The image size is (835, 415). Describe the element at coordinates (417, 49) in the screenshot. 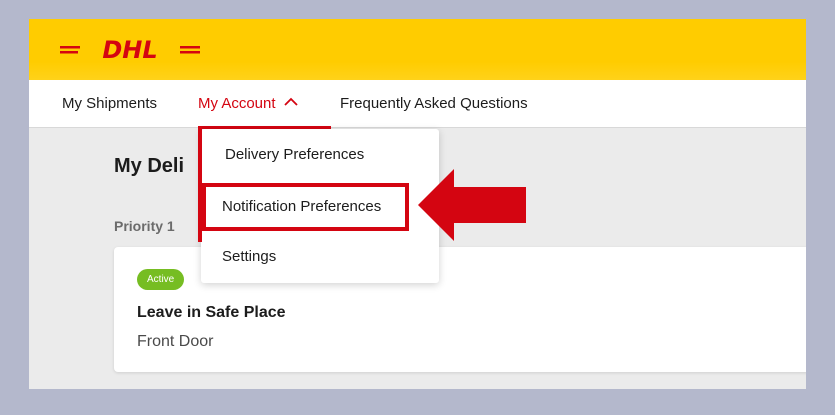

I see `site-header: DHL` at that location.